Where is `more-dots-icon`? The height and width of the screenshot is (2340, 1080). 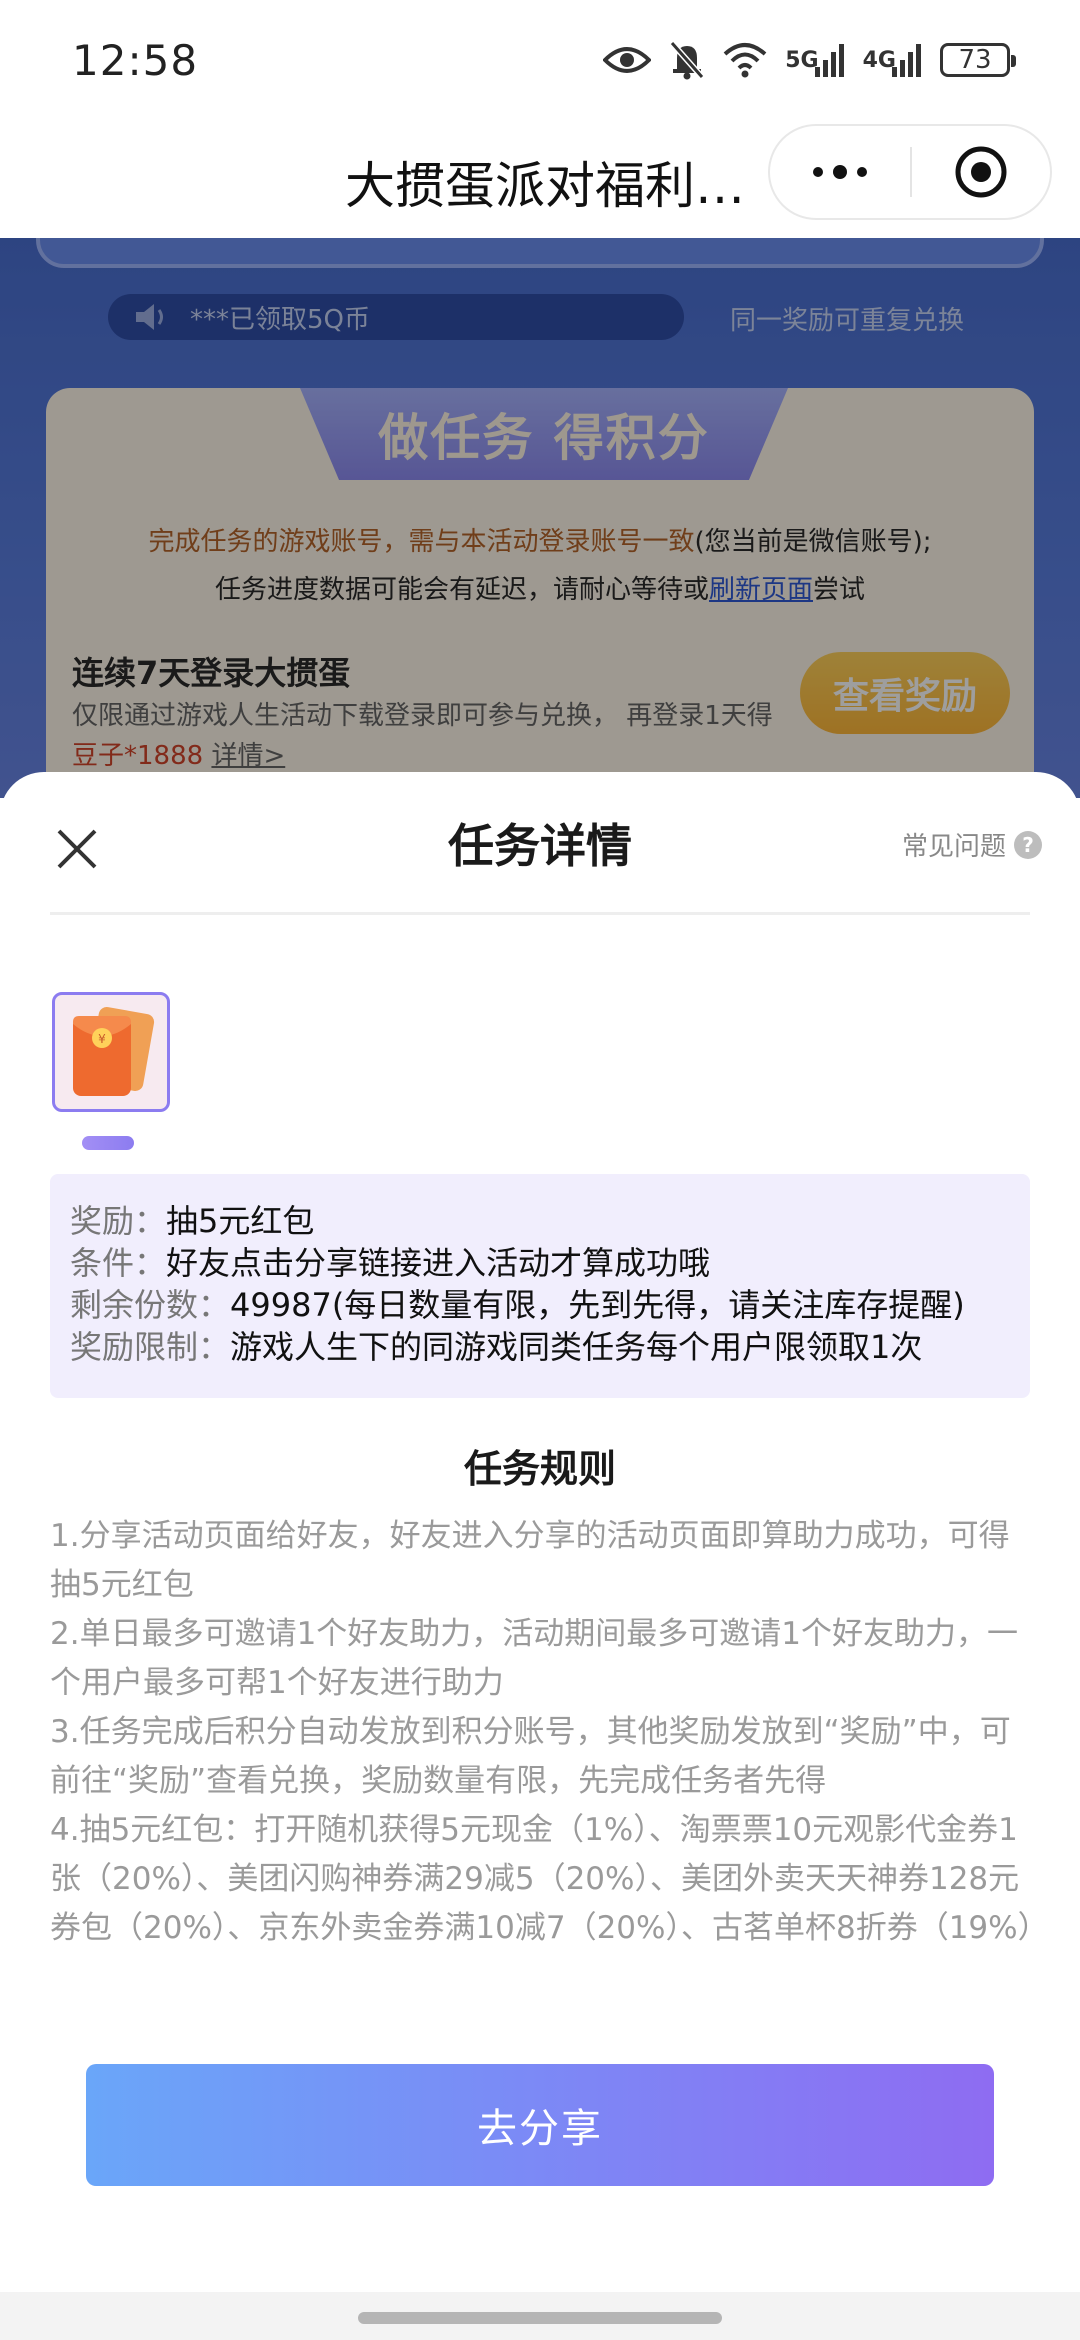
more-dots-icon is located at coordinates (840, 172).